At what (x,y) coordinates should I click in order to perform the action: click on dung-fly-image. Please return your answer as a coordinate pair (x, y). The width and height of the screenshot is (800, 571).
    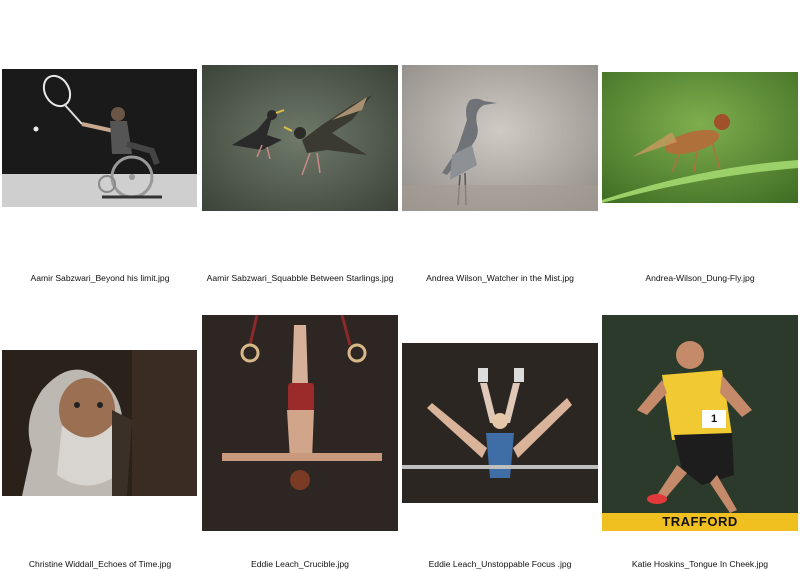
    Looking at the image, I should click on (700, 137).